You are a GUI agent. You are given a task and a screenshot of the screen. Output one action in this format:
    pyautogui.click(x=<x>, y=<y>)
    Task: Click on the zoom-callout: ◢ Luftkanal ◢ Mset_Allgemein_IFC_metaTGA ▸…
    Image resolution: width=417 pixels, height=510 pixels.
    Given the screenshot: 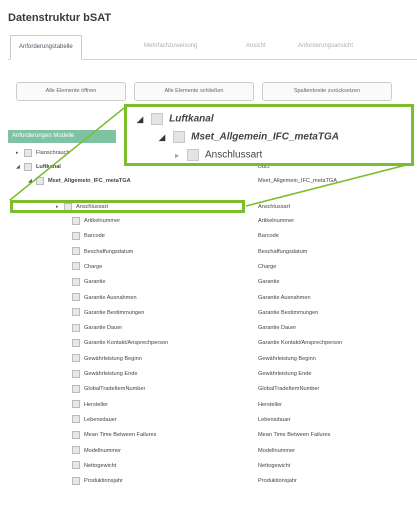 What is the action you would take?
    pyautogui.click(x=269, y=135)
    